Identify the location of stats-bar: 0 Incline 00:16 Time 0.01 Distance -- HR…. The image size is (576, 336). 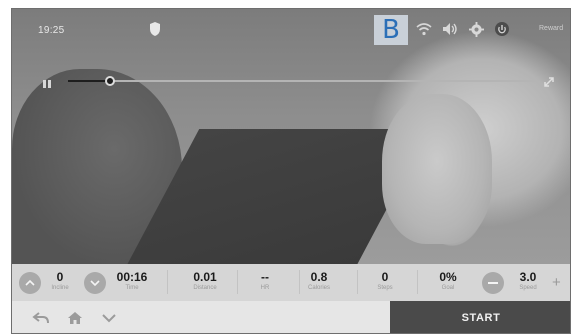
(291, 282).